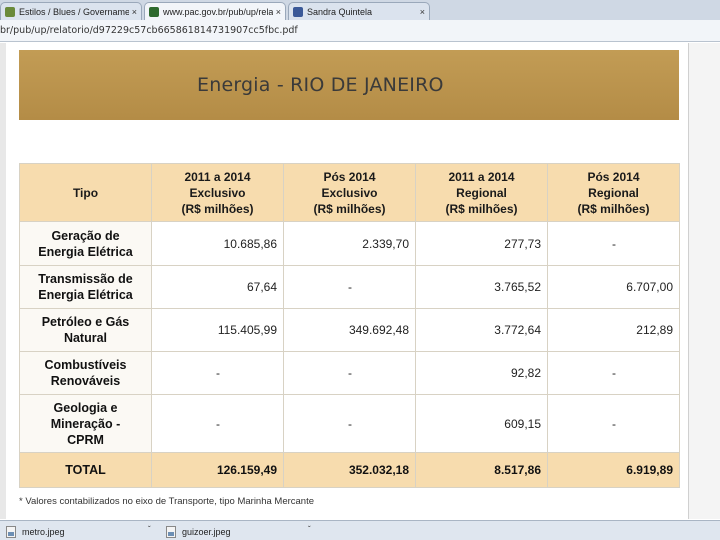 This screenshot has height=540, width=720. I want to click on type-line: Renováveis, so click(85, 381).